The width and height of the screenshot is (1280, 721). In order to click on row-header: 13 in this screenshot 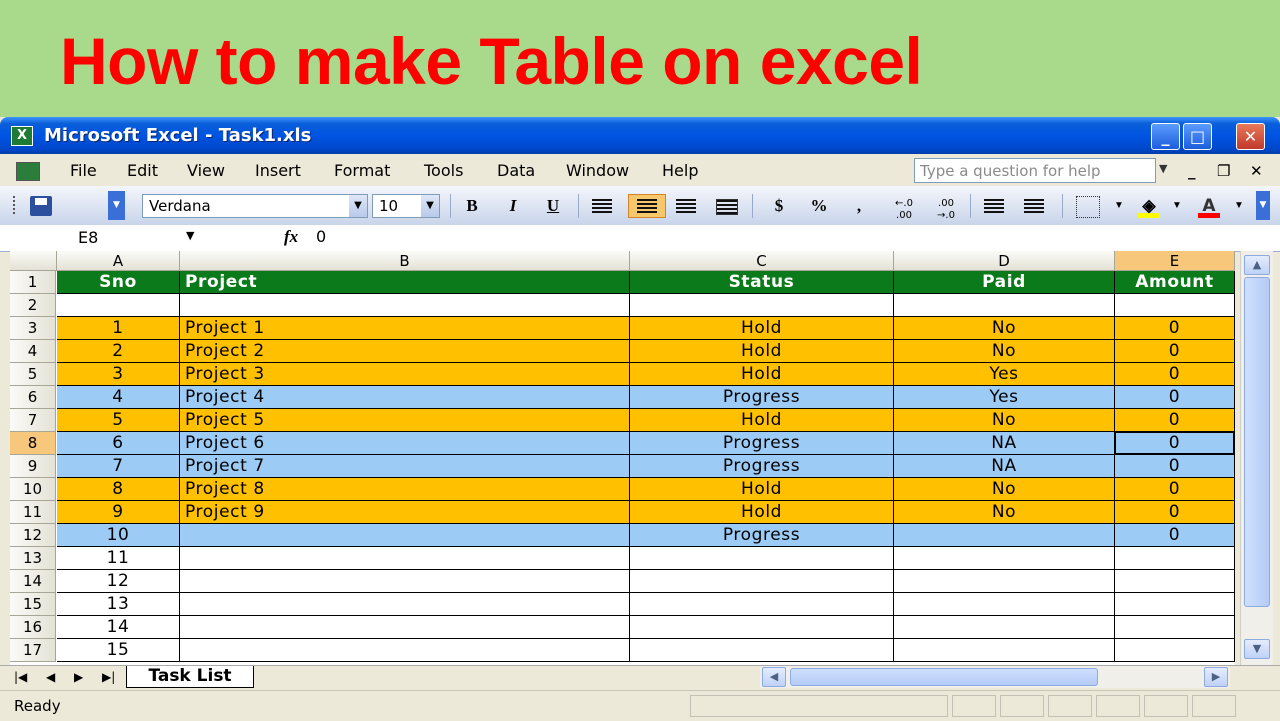, I will do `click(33, 558)`.